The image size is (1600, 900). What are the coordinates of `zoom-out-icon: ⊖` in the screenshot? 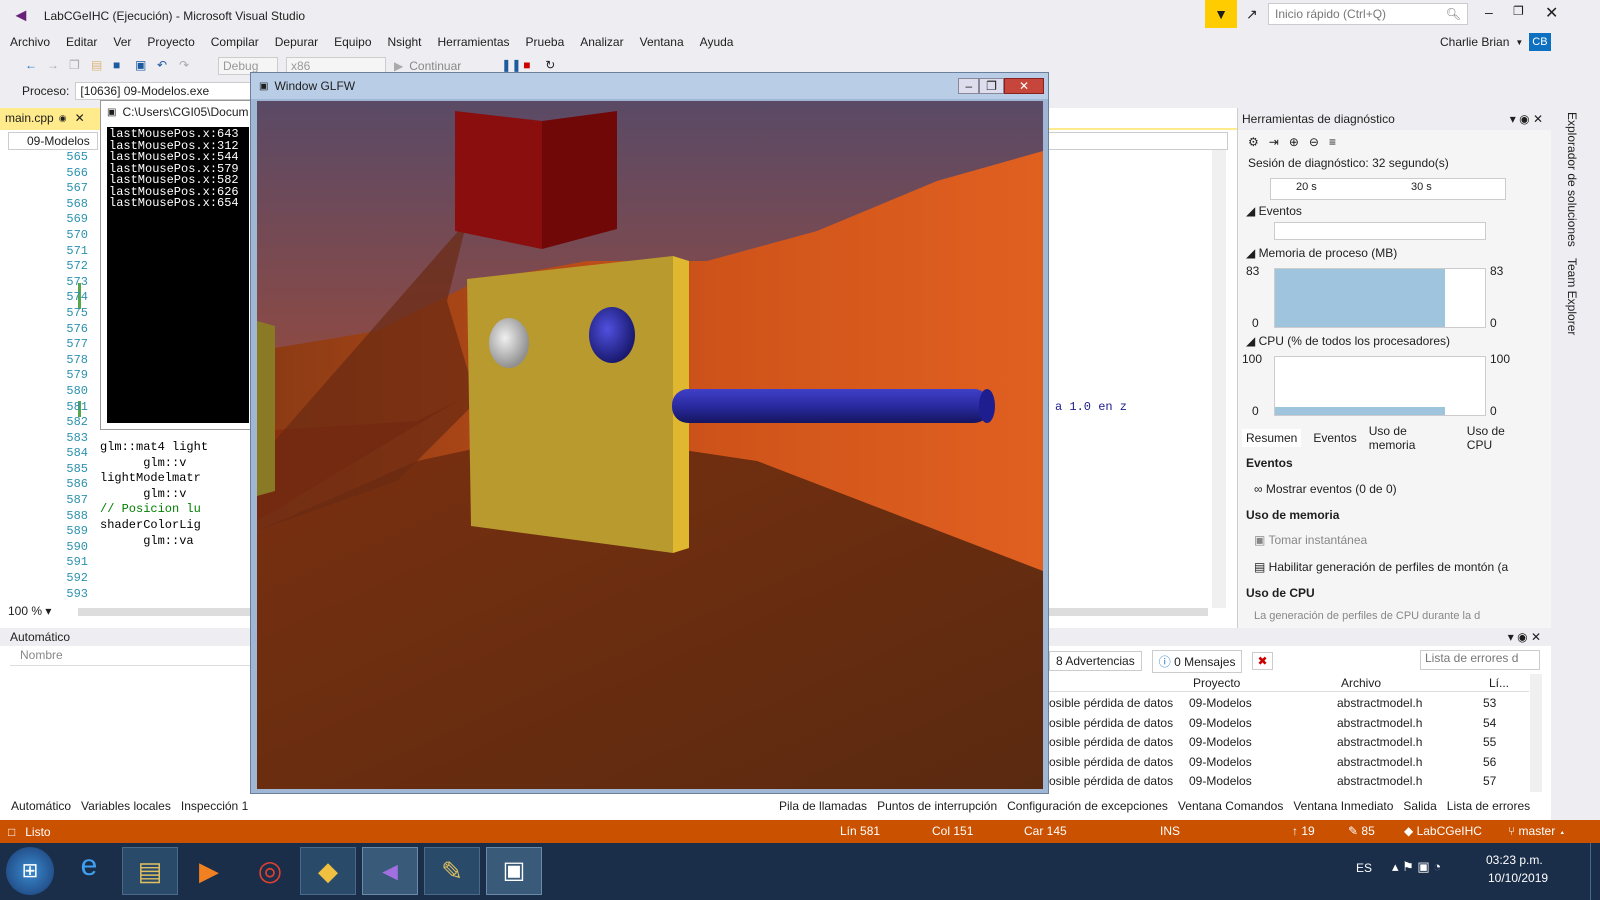 It's located at (1314, 142).